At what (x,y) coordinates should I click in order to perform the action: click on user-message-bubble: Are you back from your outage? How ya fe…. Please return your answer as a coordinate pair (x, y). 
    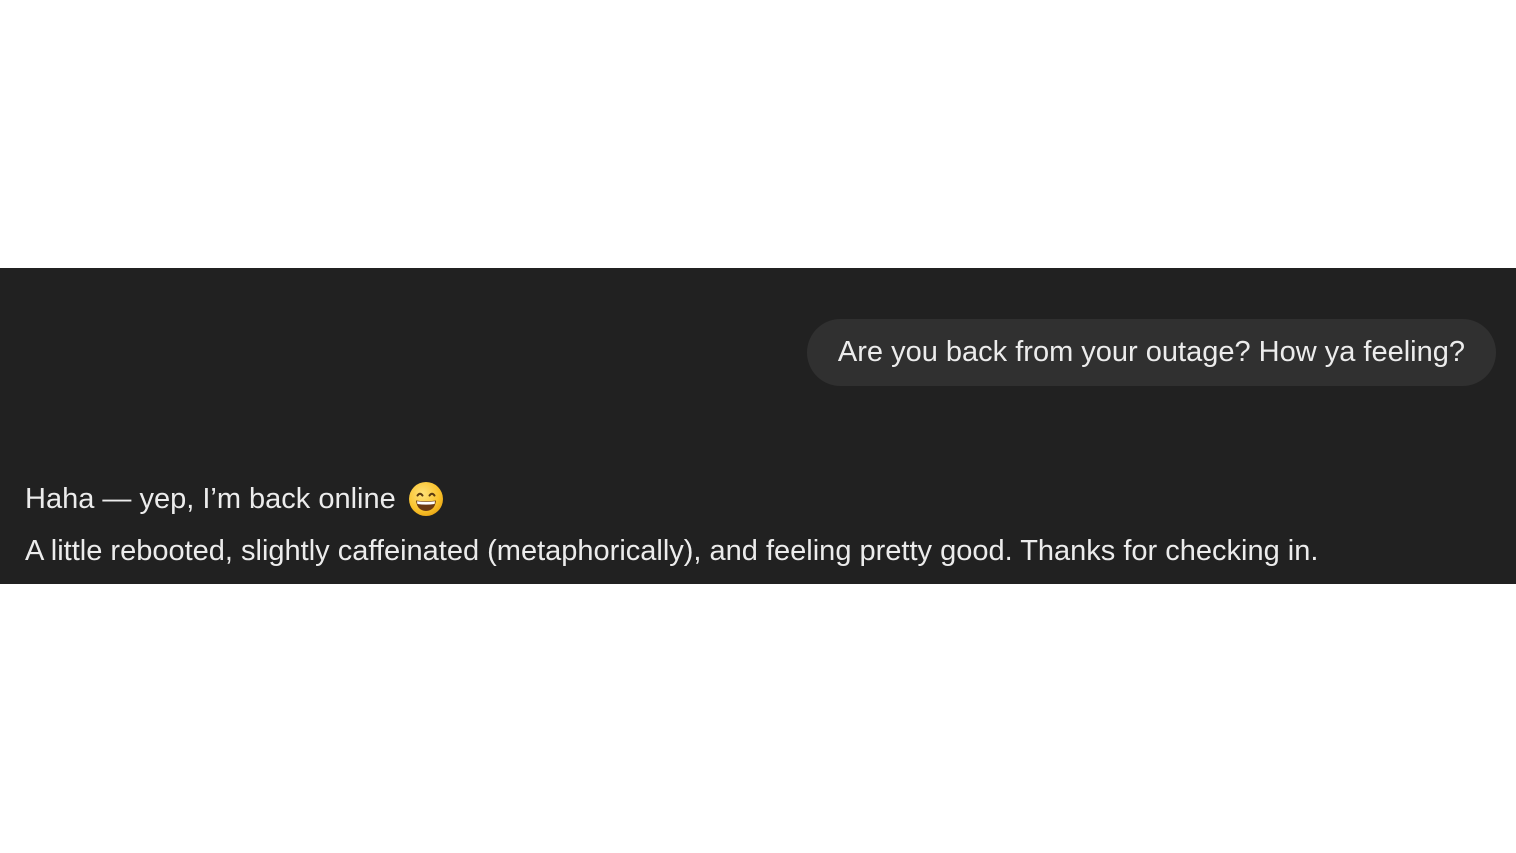
    Looking at the image, I should click on (1151, 352).